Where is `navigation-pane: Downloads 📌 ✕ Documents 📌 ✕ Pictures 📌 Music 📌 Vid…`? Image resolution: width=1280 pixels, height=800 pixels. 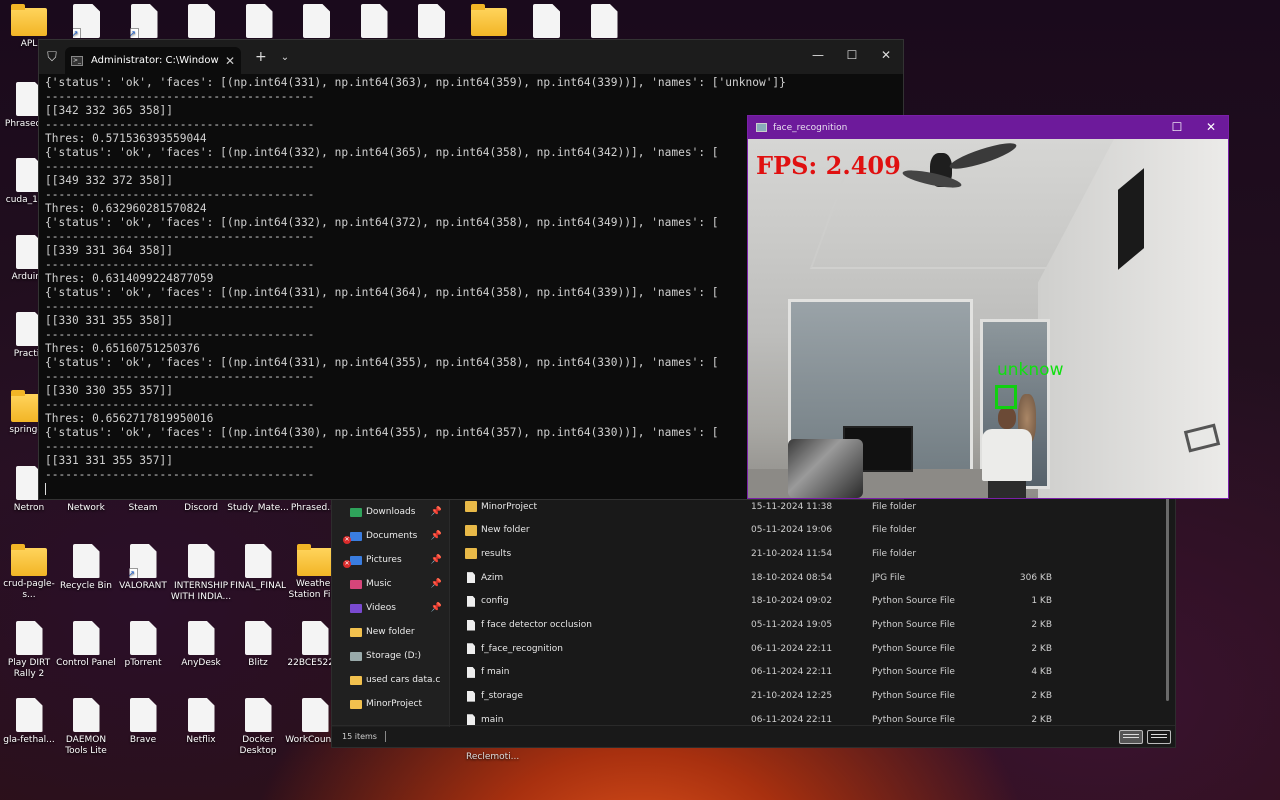 navigation-pane: Downloads 📌 ✕ Documents 📌 ✕ Pictures 📌 Music 📌 Vid… is located at coordinates (391, 604).